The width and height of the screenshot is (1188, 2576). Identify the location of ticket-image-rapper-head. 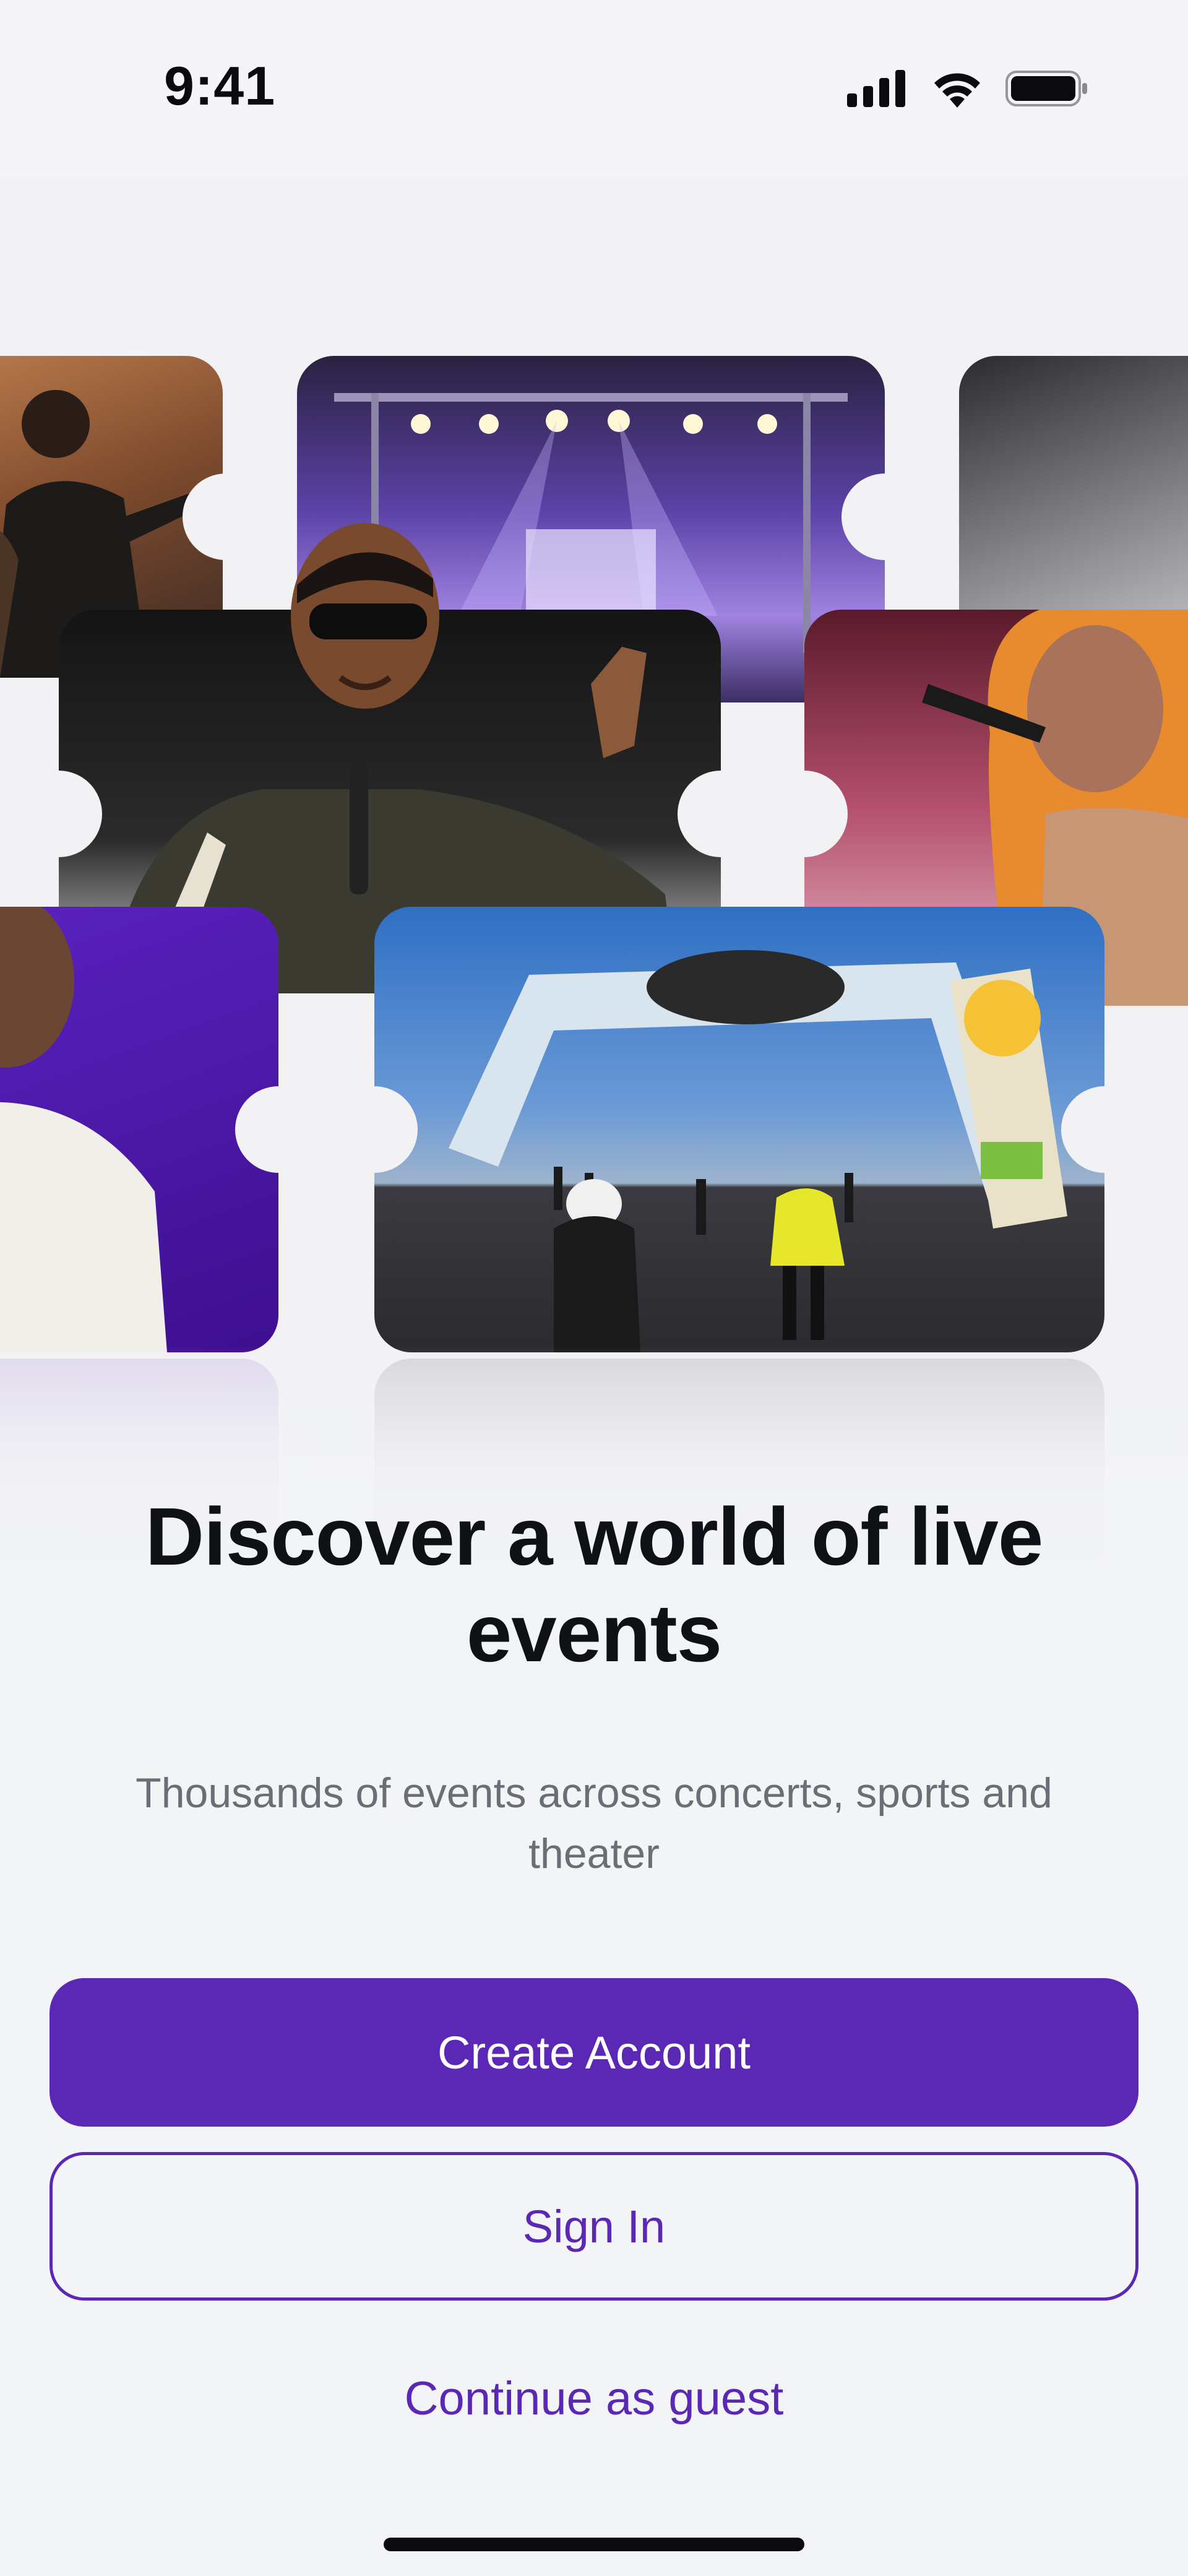
(365, 622).